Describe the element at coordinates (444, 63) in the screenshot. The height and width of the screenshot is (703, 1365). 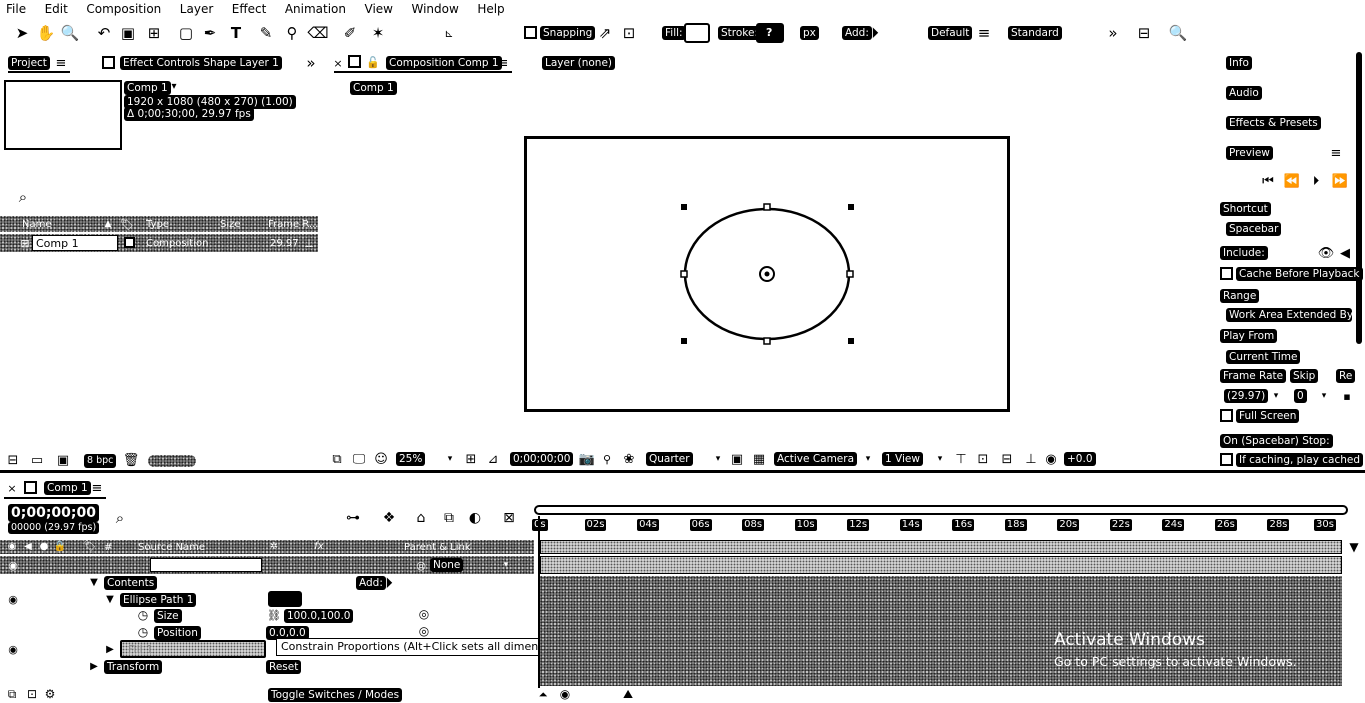
I see `composition-tab: Composition Comp 1` at that location.